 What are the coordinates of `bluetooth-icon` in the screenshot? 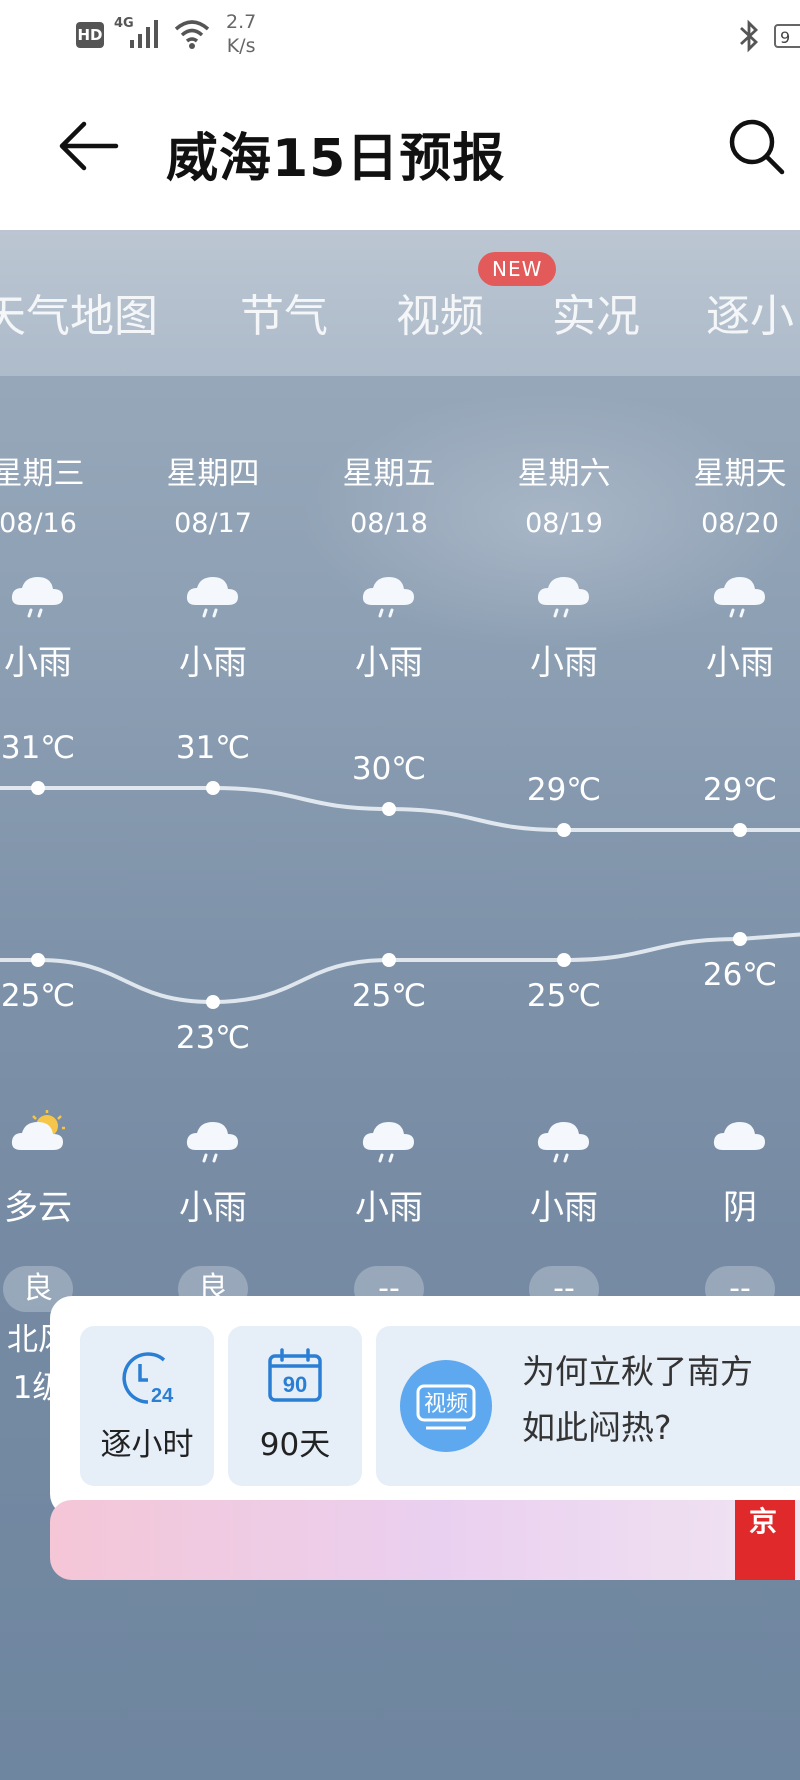 It's located at (749, 36).